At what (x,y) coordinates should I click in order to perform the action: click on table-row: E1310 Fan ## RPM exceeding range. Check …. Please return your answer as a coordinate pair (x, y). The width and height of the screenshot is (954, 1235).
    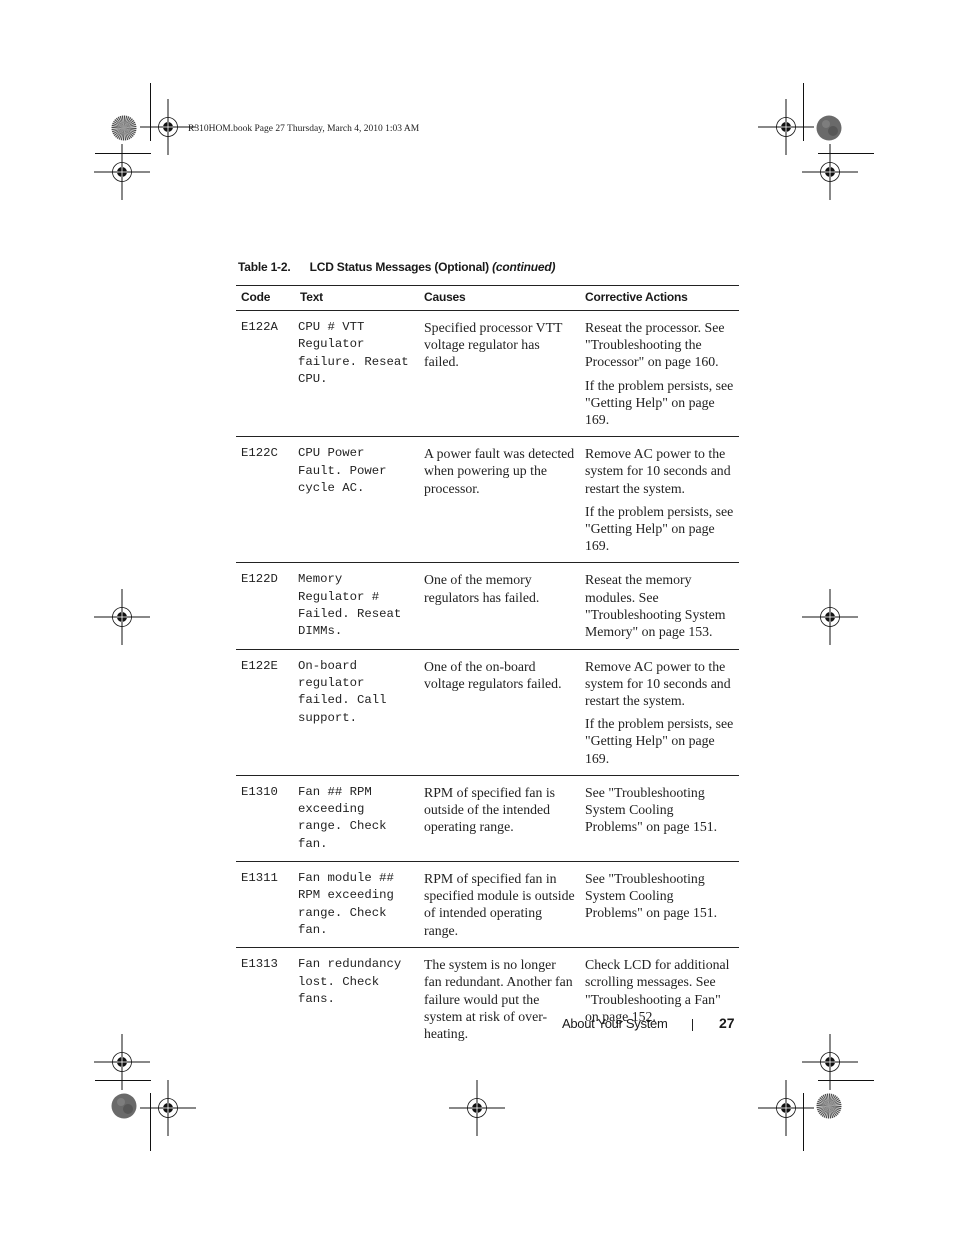
    Looking at the image, I should click on (487, 819).